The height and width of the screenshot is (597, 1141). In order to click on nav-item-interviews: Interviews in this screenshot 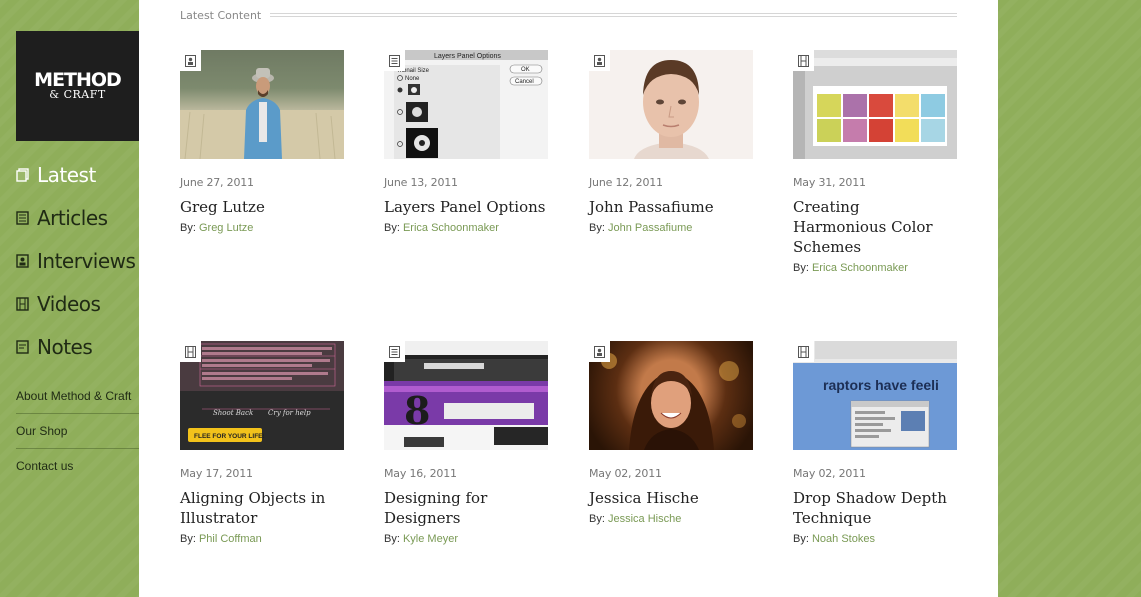, I will do `click(77, 260)`.